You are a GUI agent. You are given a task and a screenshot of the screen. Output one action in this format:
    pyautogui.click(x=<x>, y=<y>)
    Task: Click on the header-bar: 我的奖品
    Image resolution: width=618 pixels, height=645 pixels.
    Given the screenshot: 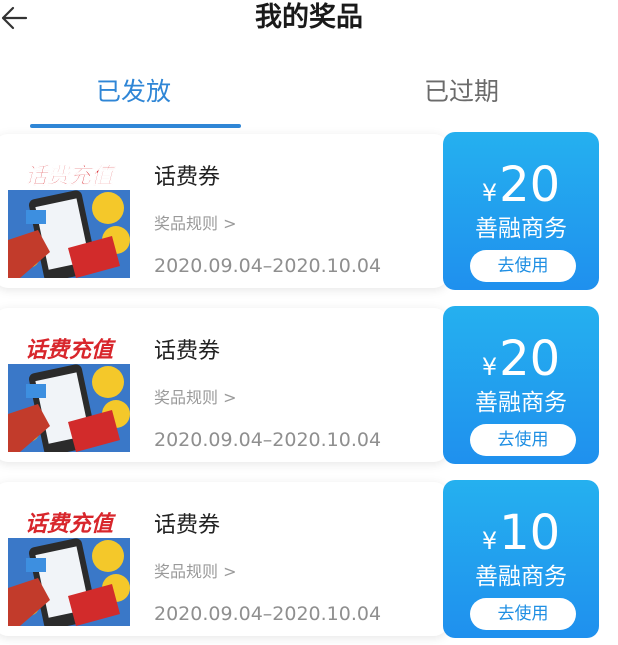 What is the action you would take?
    pyautogui.click(x=309, y=21)
    